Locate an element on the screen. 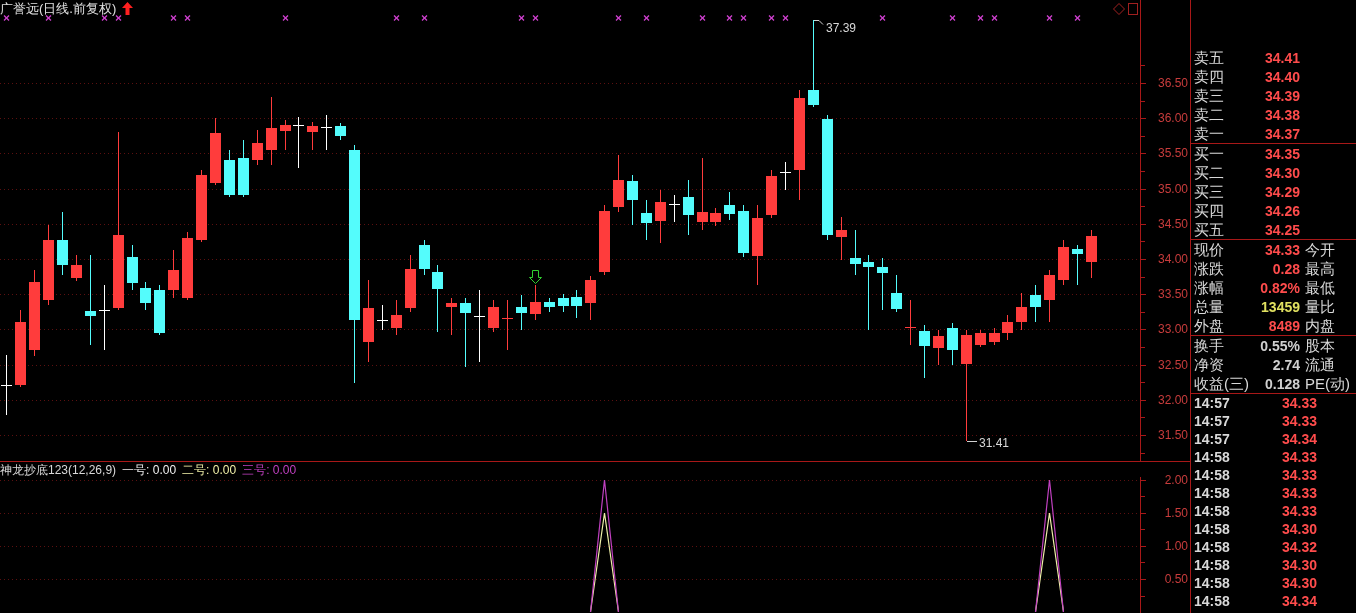 Image resolution: width=1356 pixels, height=613 pixels. order-book-label: 卖五 is located at coordinates (1208, 57).